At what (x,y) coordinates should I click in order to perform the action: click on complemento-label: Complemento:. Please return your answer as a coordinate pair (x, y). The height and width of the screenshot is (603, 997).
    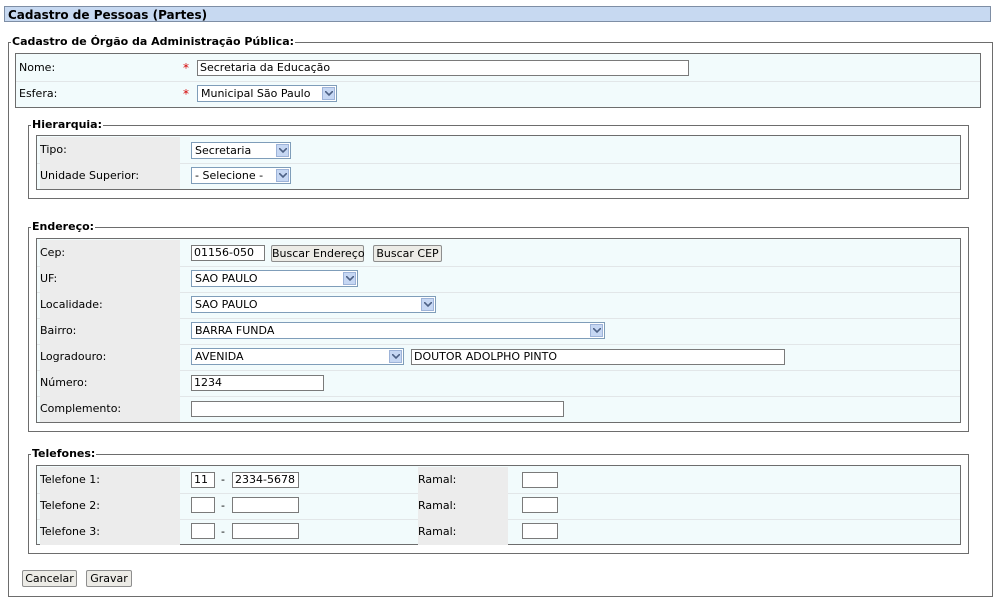
    Looking at the image, I should click on (110, 409).